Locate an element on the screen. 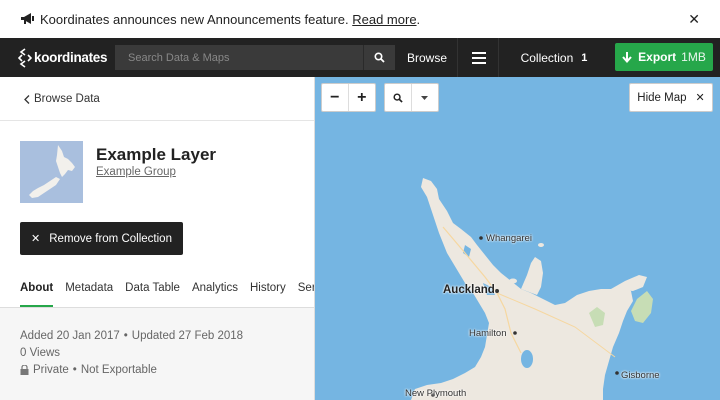 The image size is (720, 400). city-label-auckland: Auckland is located at coordinates (469, 290).